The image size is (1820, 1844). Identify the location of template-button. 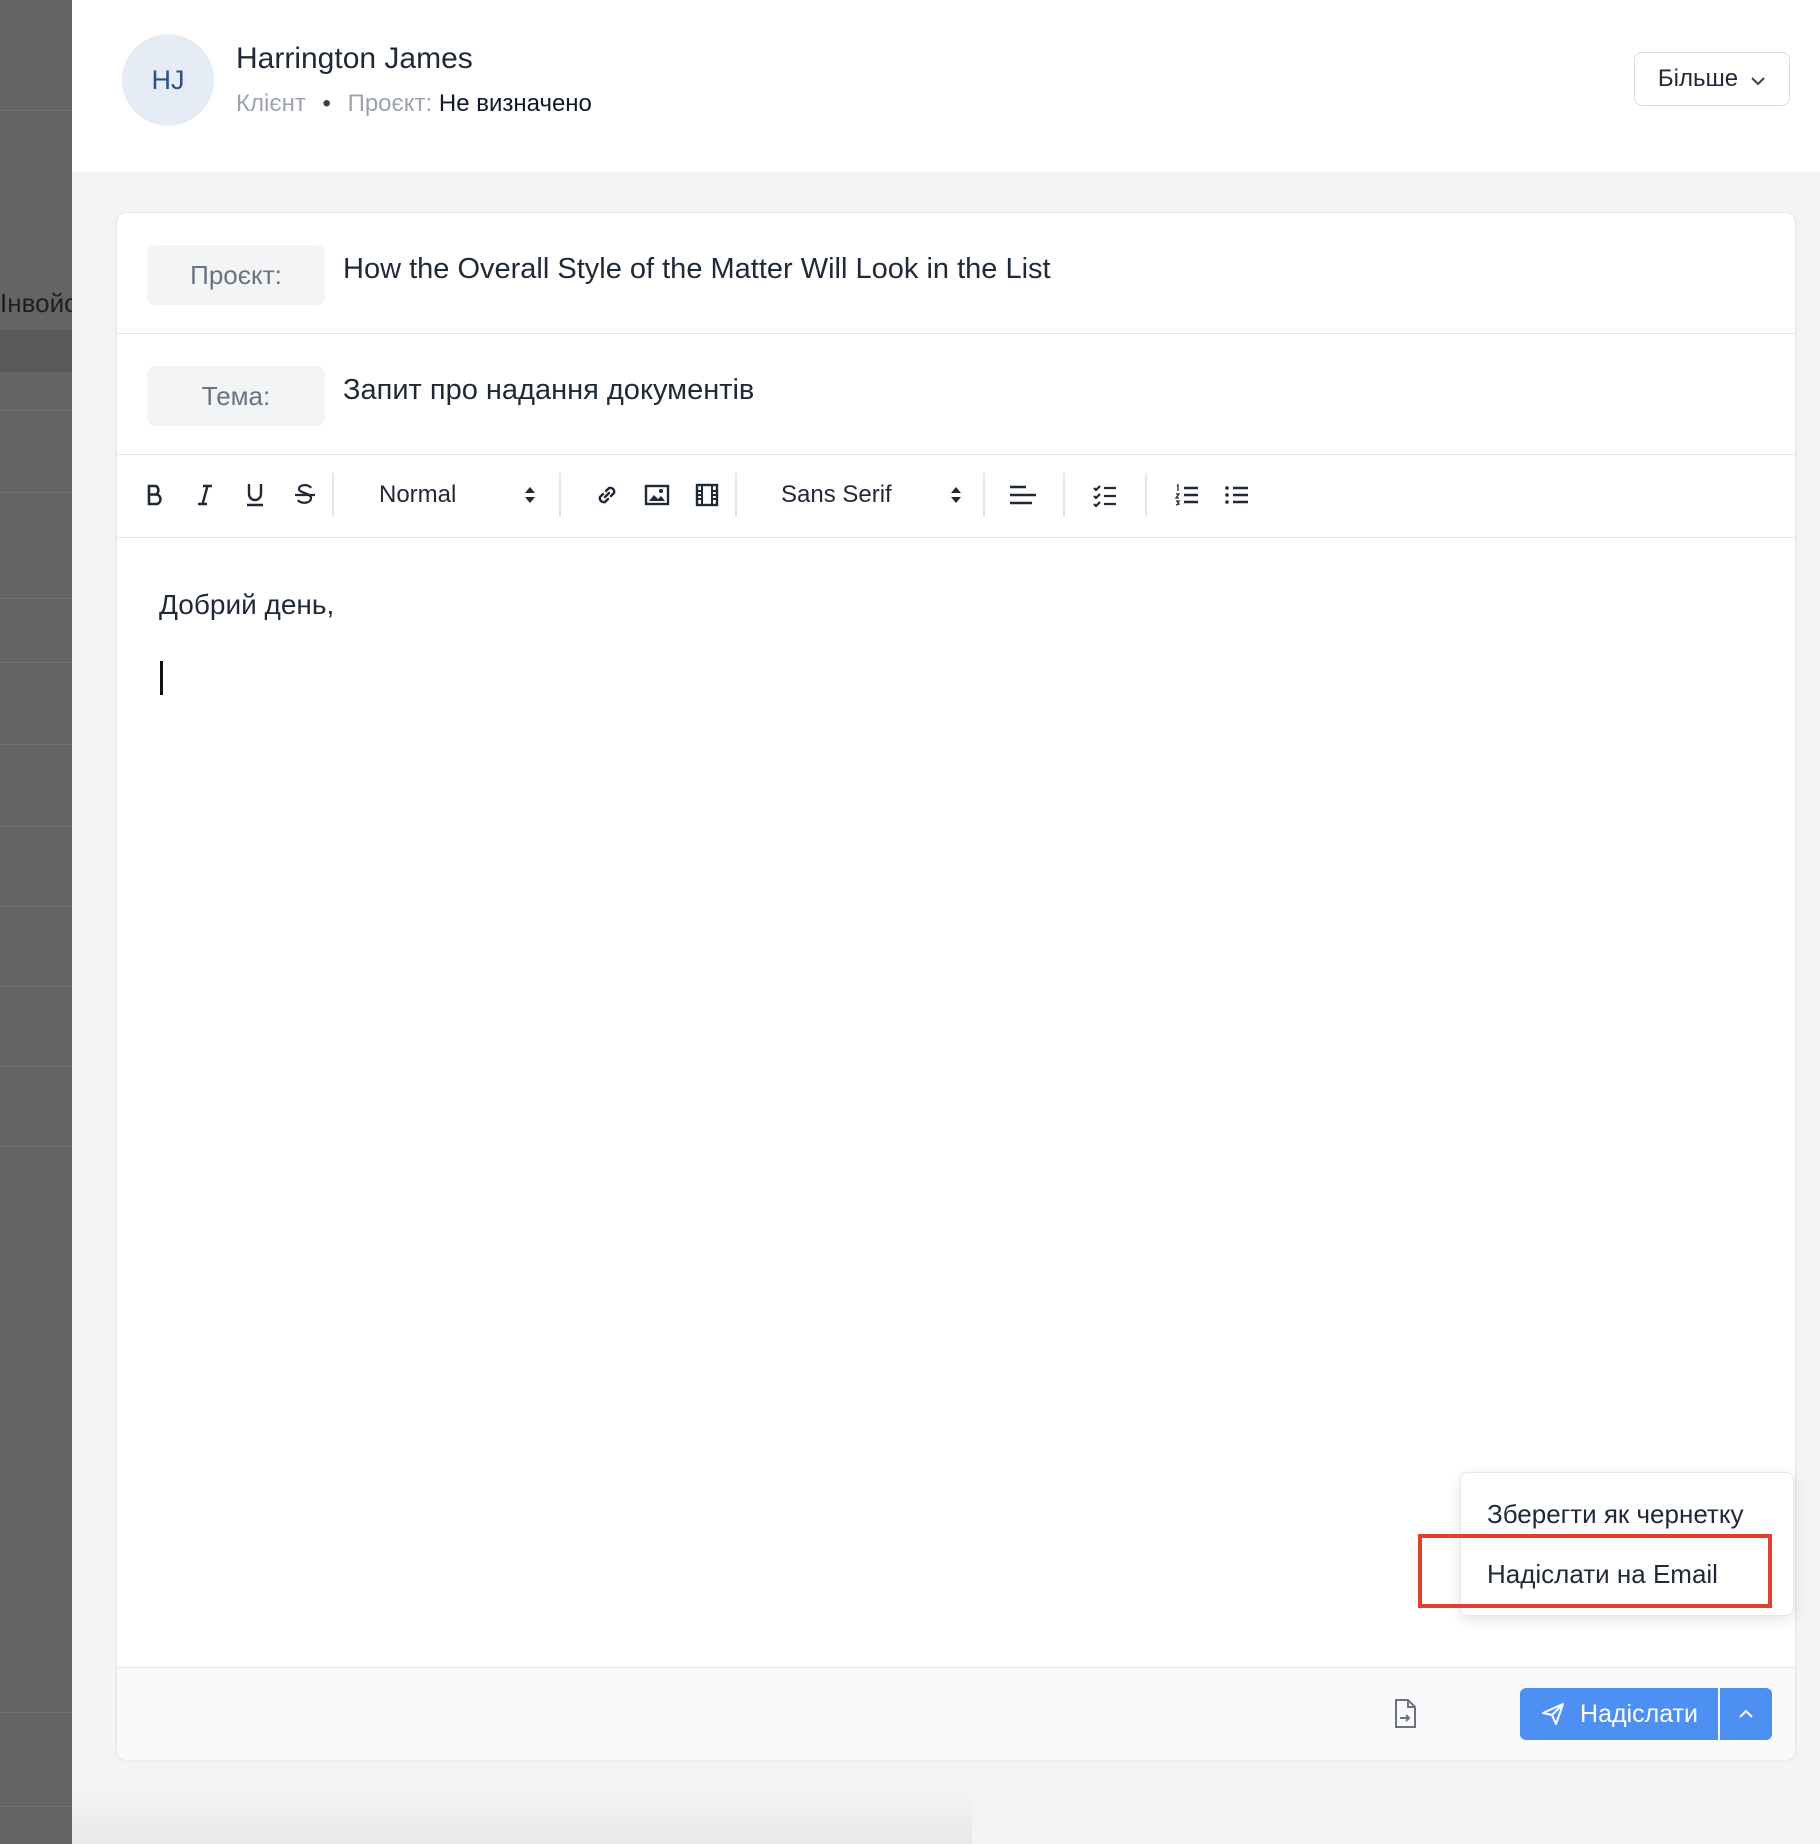
(1405, 1714).